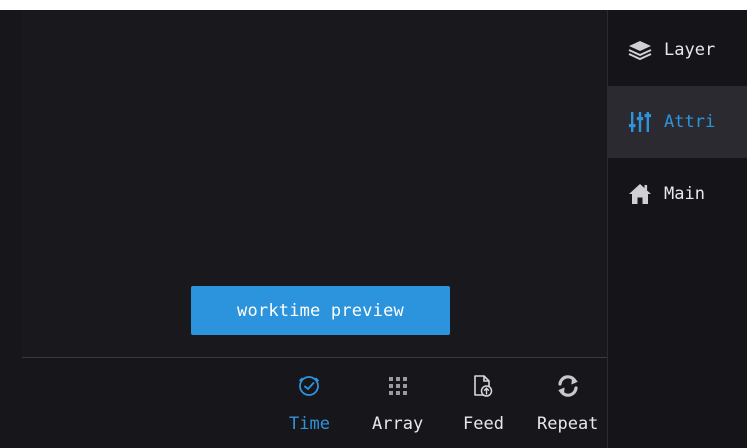 The height and width of the screenshot is (448, 747). What do you see at coordinates (398, 386) in the screenshot?
I see `grid-icon` at bounding box center [398, 386].